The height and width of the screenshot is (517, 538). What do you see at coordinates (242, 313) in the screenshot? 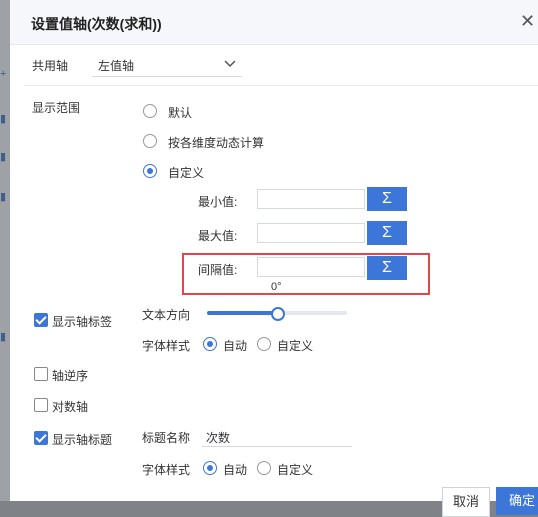
I see `slider-fill` at bounding box center [242, 313].